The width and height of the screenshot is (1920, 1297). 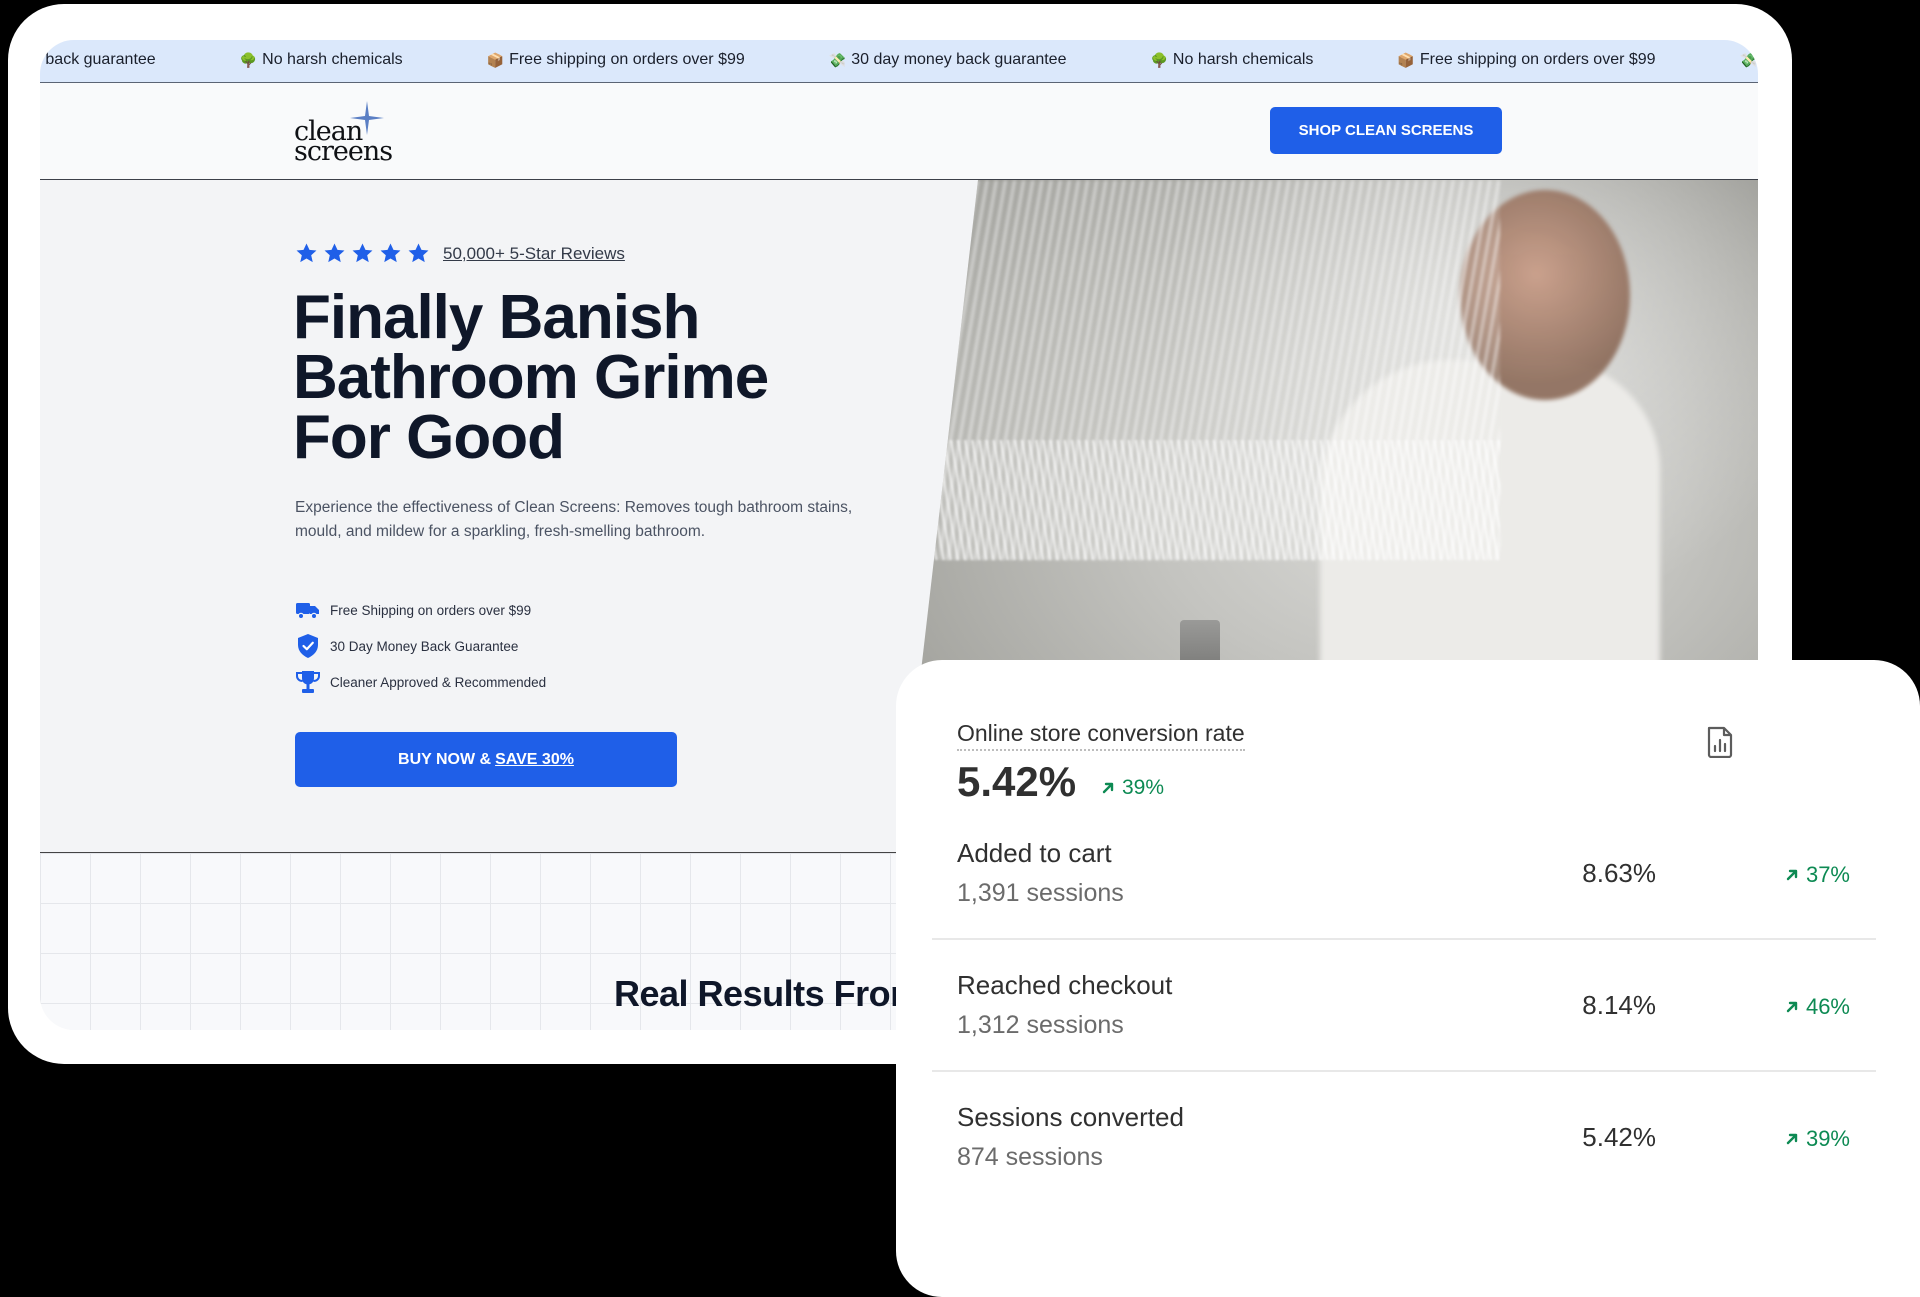 What do you see at coordinates (1404, 874) in the screenshot?
I see `metric-row-added-to-cart: Added to cart 1,391 sessions 8.63% 37%` at bounding box center [1404, 874].